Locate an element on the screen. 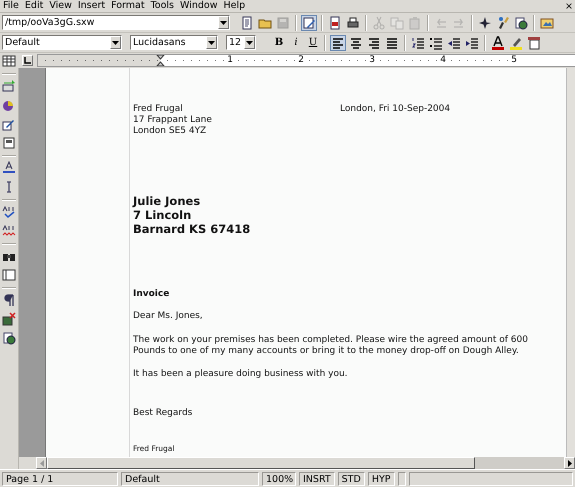 Image resolution: width=575 pixels, height=487 pixels. menu-item: Format is located at coordinates (130, 6).